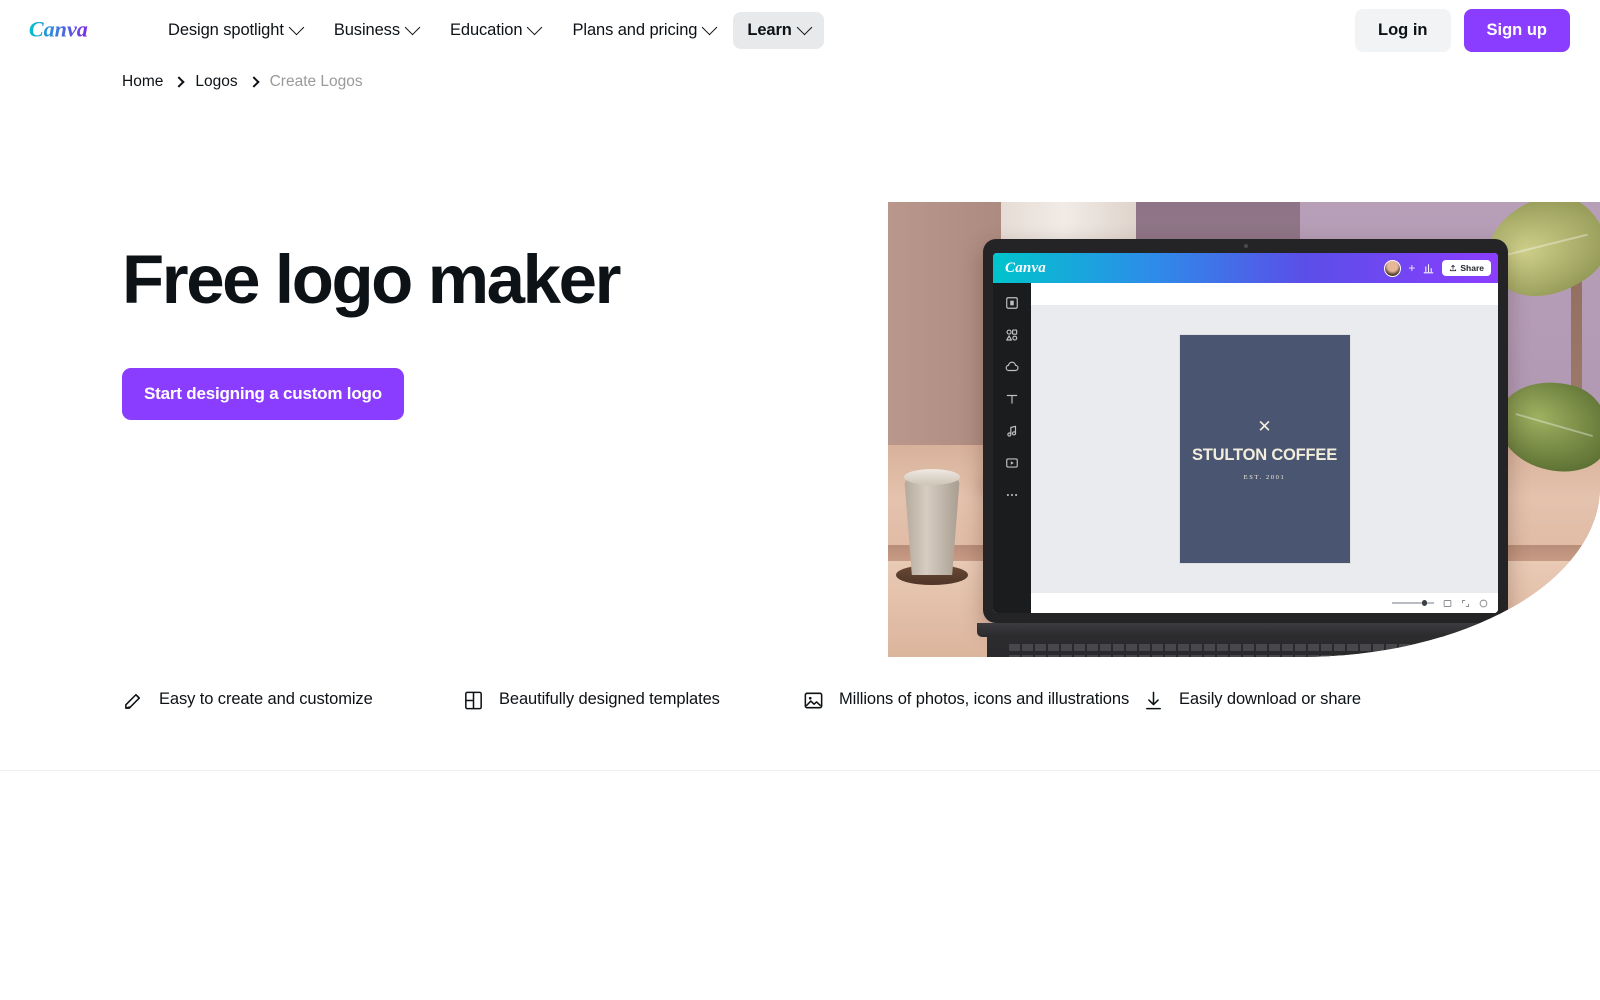  Describe the element at coordinates (1447, 603) in the screenshot. I see `pages-icon` at that location.